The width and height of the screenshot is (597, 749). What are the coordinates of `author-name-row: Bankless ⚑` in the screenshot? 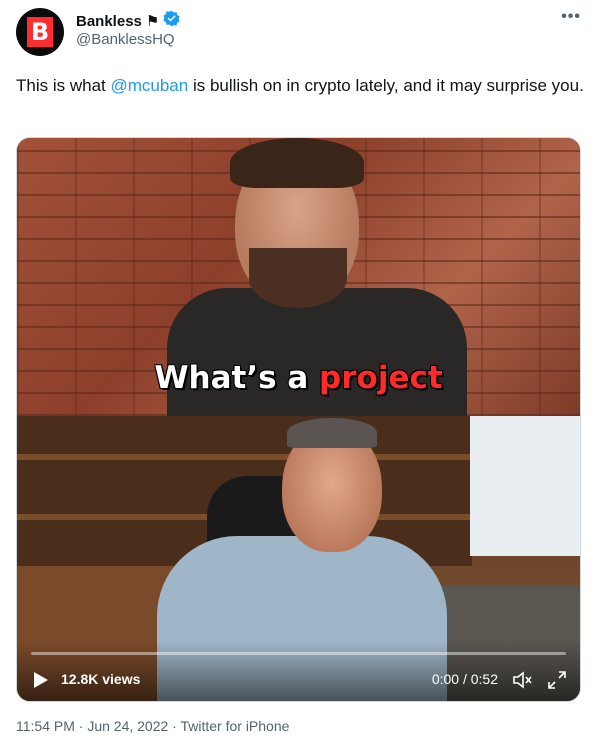 It's located at (128, 21).